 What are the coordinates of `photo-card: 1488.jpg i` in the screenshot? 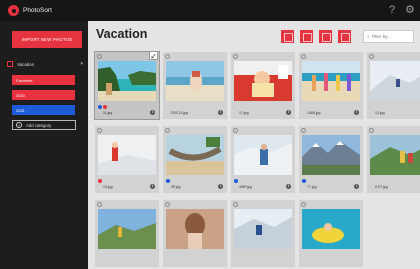 It's located at (331, 85).